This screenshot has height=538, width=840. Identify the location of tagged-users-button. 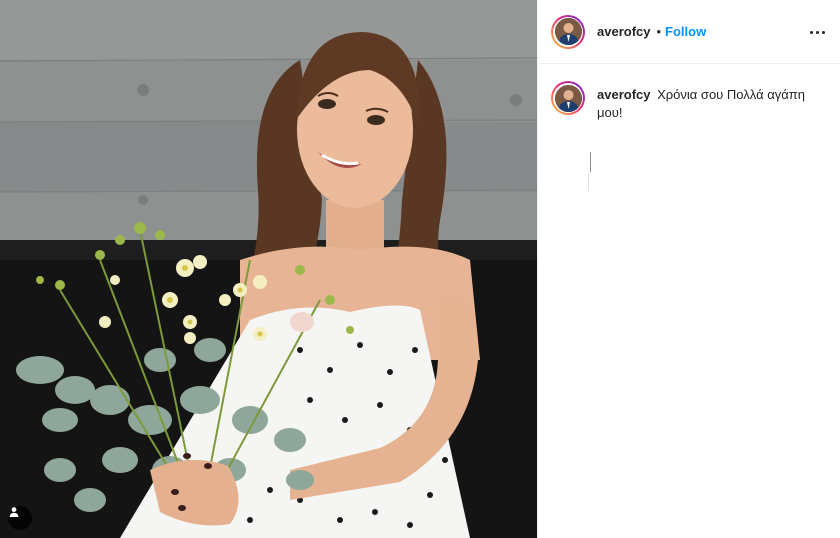
(20, 518).